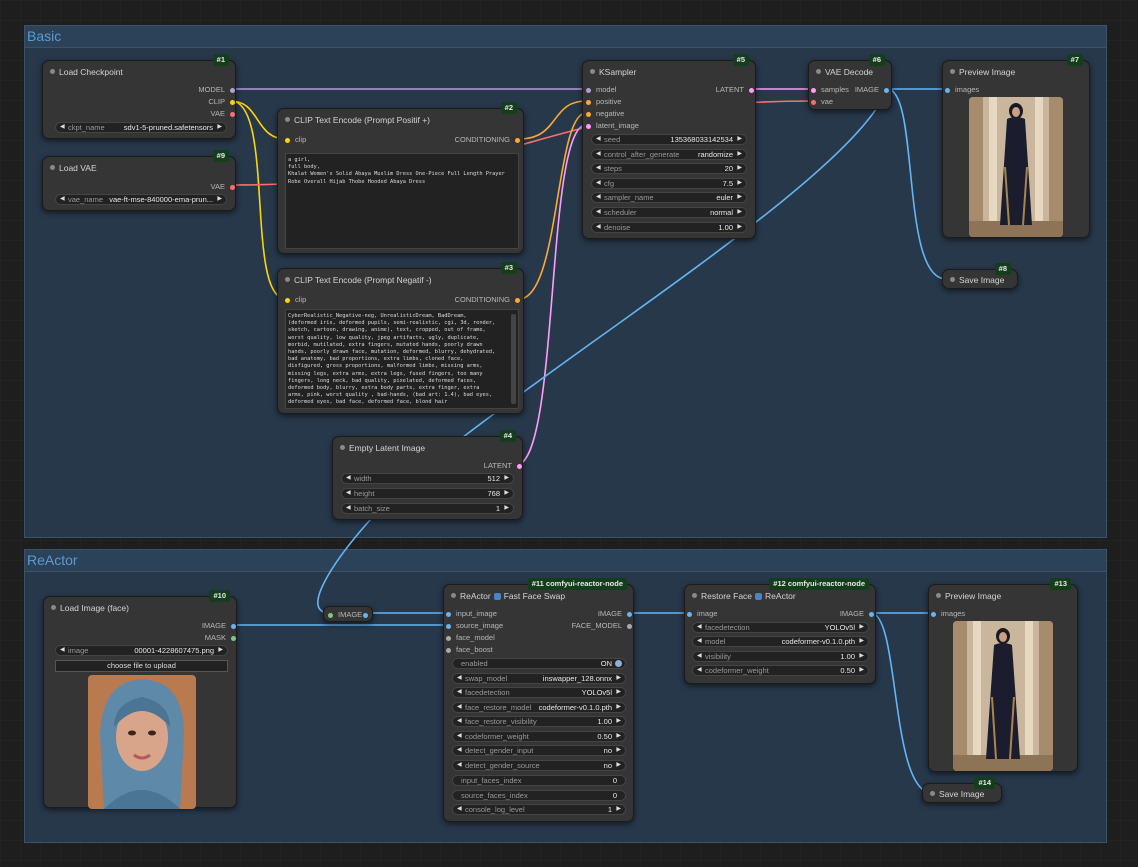 The height and width of the screenshot is (867, 1138). I want to click on input-model: model, so click(601, 90).